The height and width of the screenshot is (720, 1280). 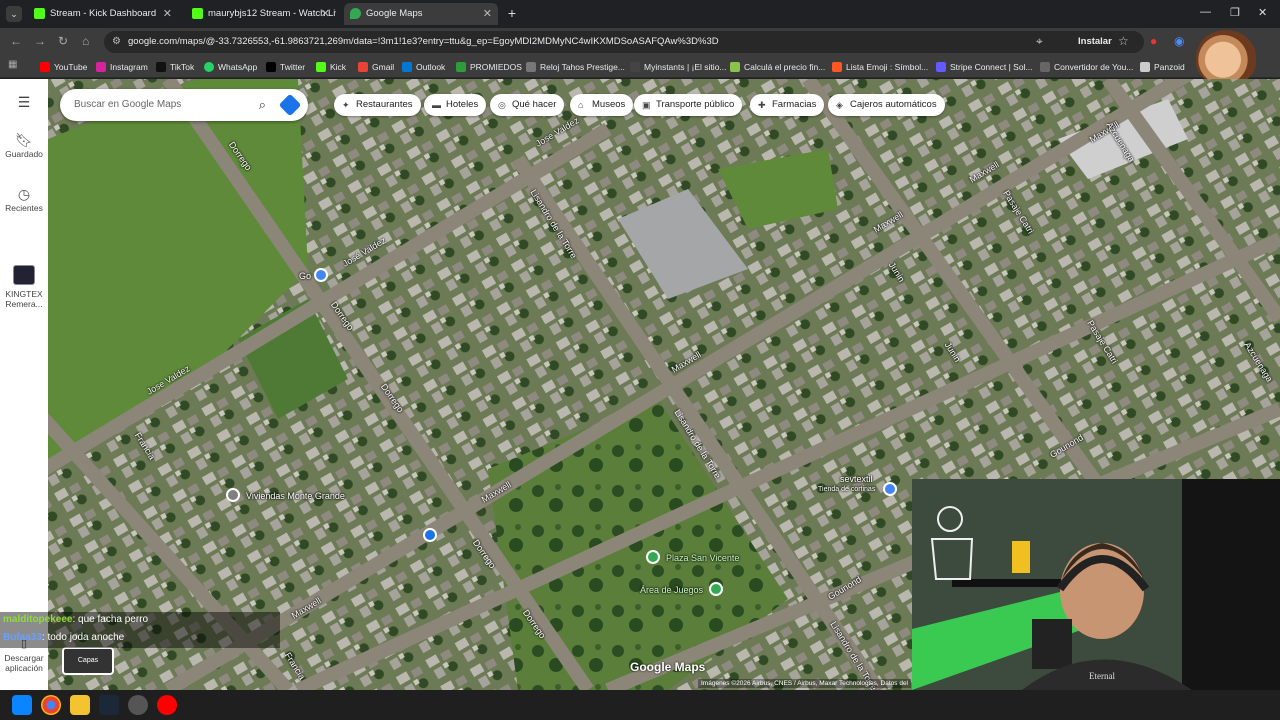 I want to click on bookmark-instagram: Instagram, so click(x=122, y=67).